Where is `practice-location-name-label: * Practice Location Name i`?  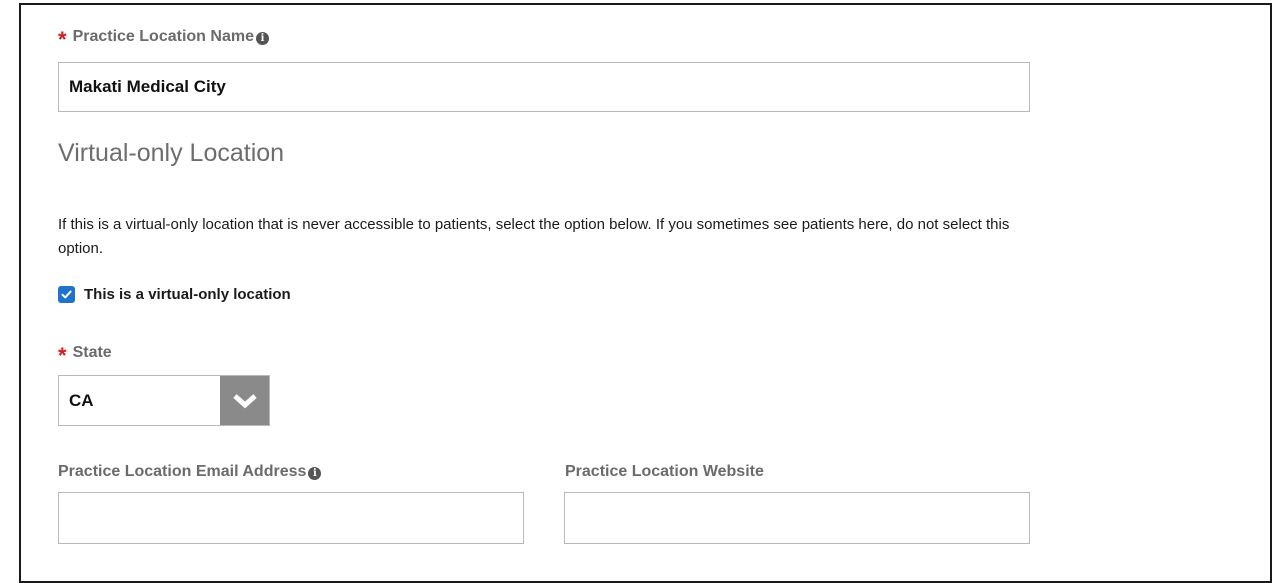 practice-location-name-label: * Practice Location Name i is located at coordinates (163, 39).